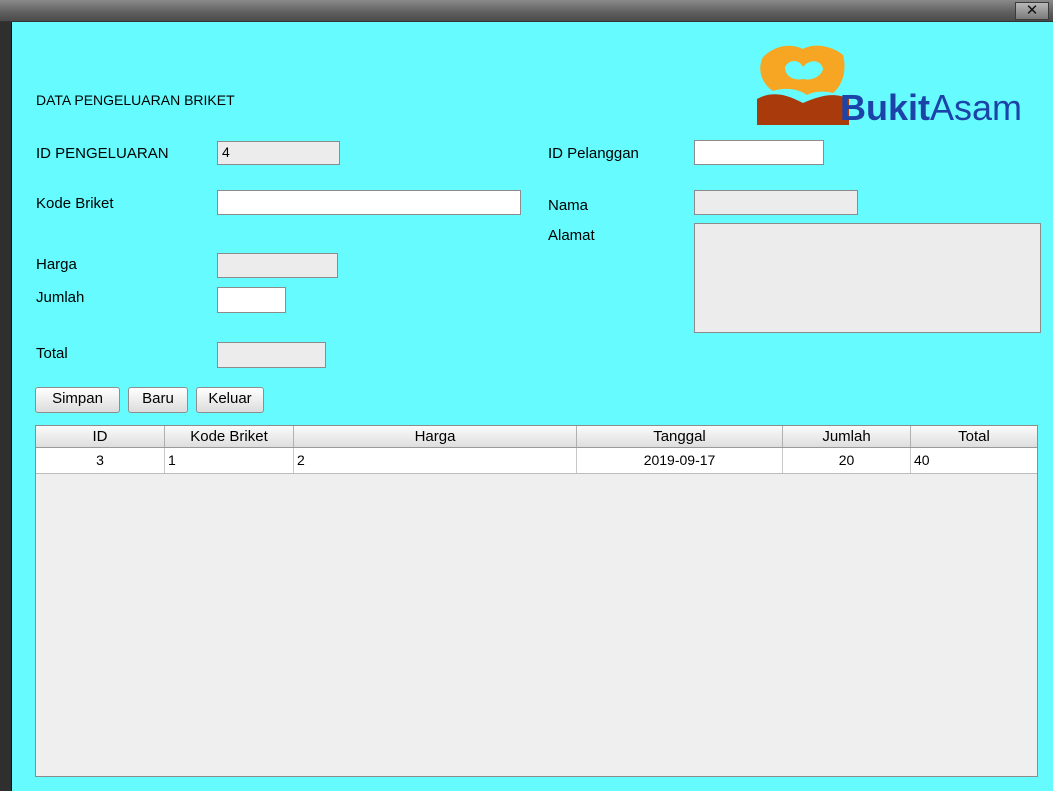  I want to click on column-header-kode-briket: Kode Briket, so click(229, 436).